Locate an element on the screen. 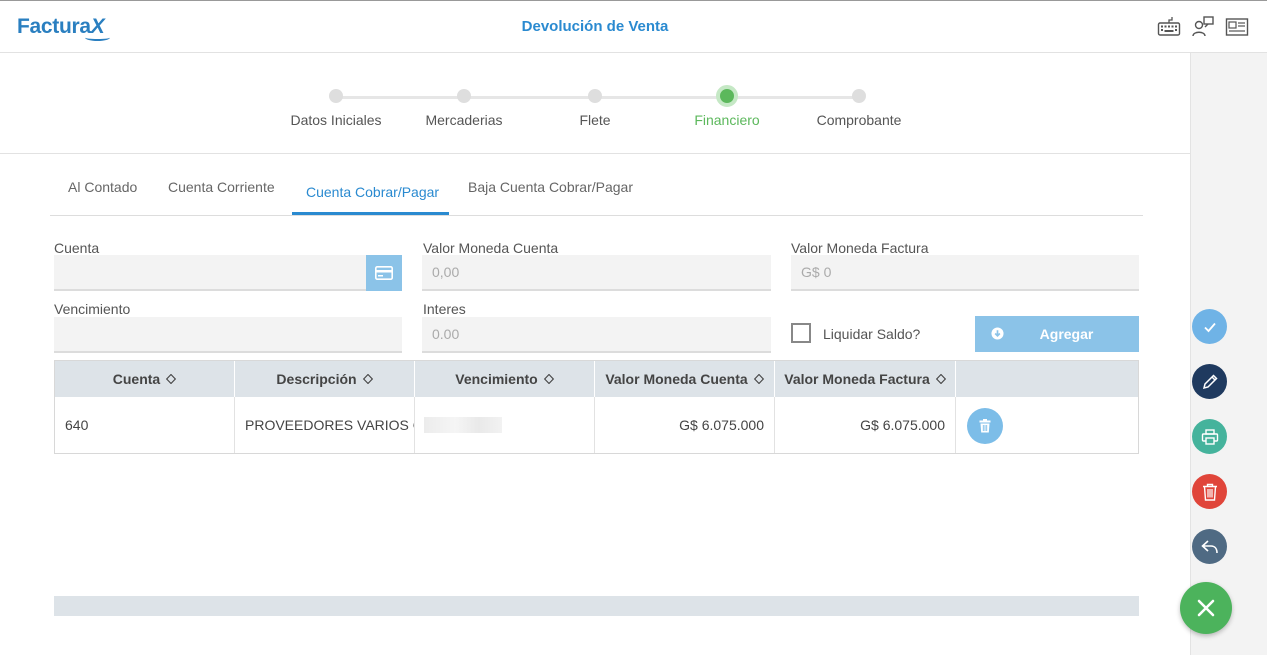 The height and width of the screenshot is (655, 1267). table-footer-bar is located at coordinates (596, 606).